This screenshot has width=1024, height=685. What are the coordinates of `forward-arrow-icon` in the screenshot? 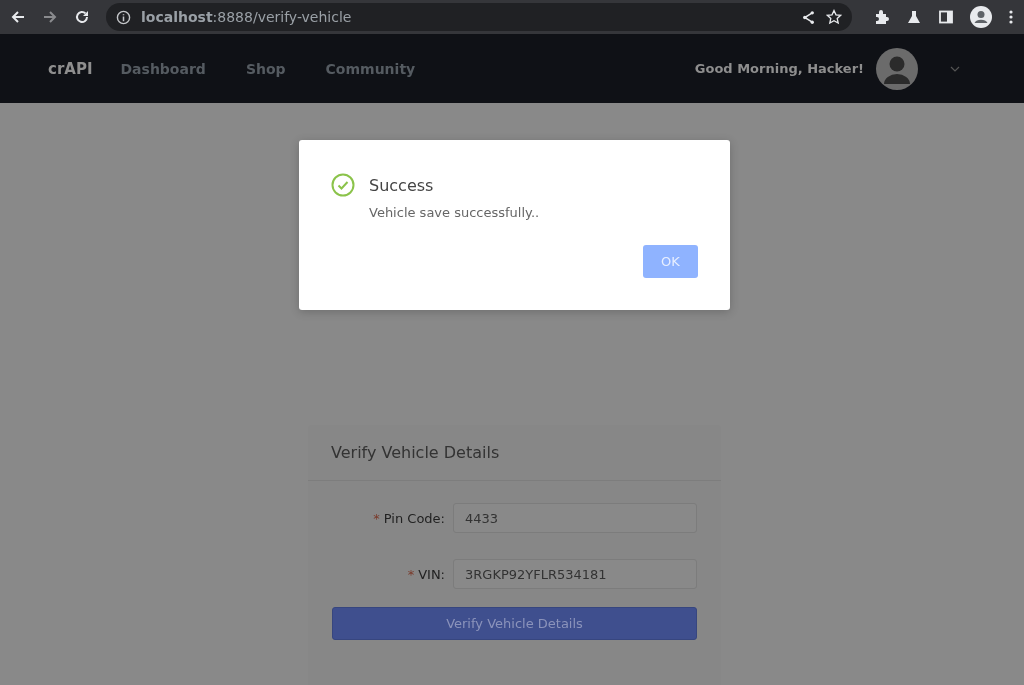 It's located at (50, 17).